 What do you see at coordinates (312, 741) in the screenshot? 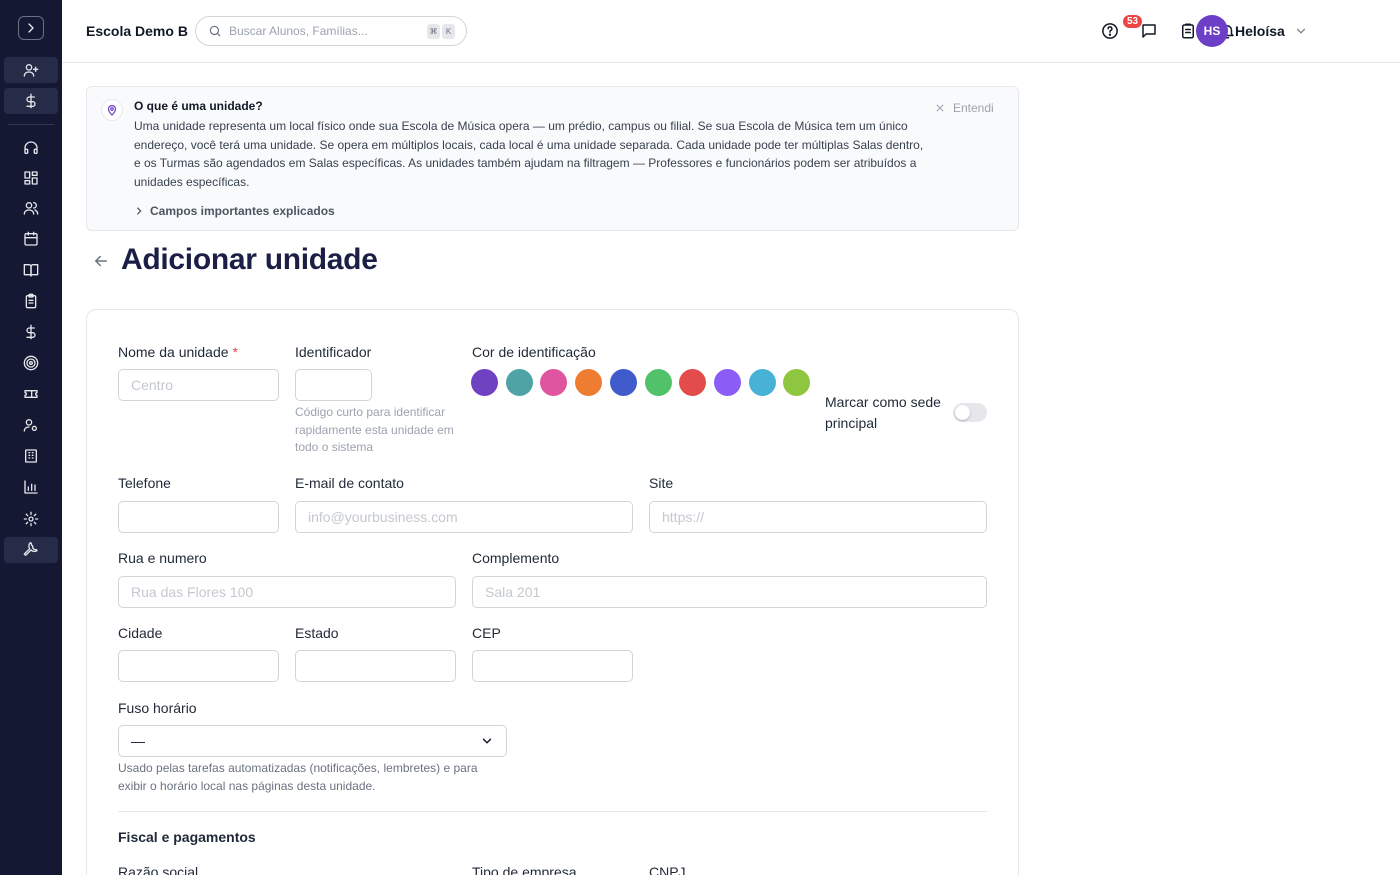
I see `timezone-select: —` at bounding box center [312, 741].